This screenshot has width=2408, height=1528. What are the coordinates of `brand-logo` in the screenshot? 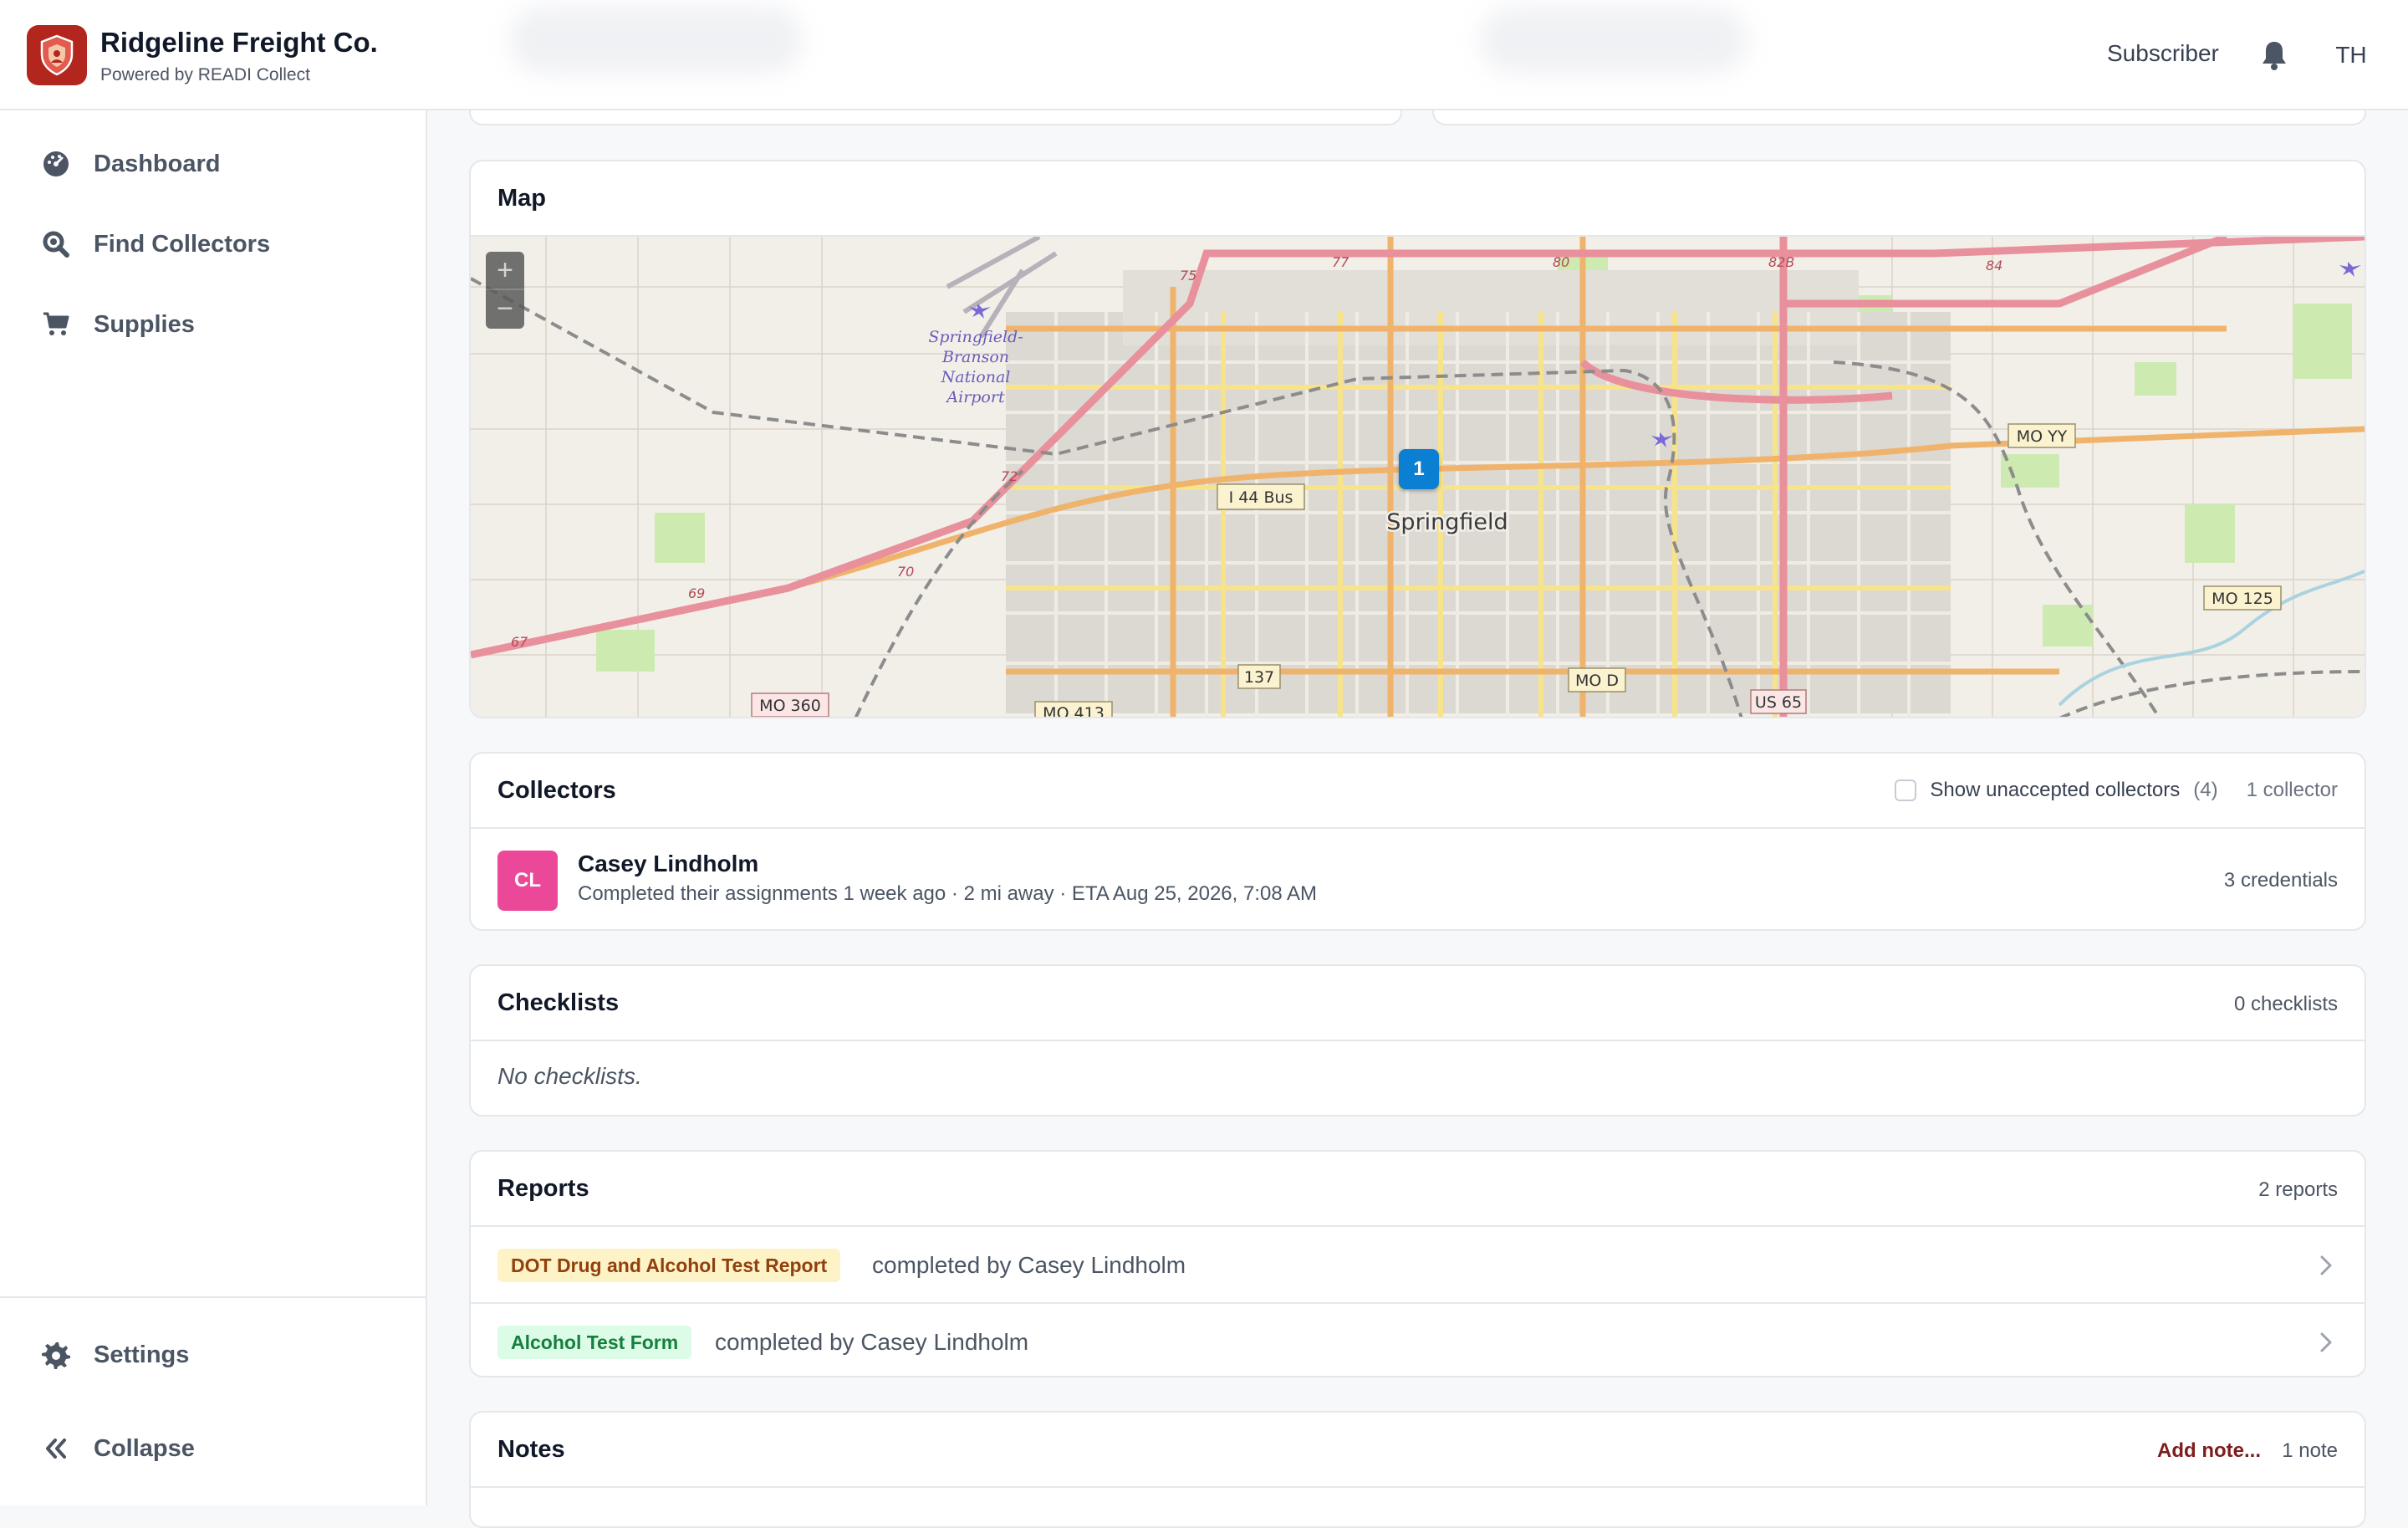 It's located at (57, 55).